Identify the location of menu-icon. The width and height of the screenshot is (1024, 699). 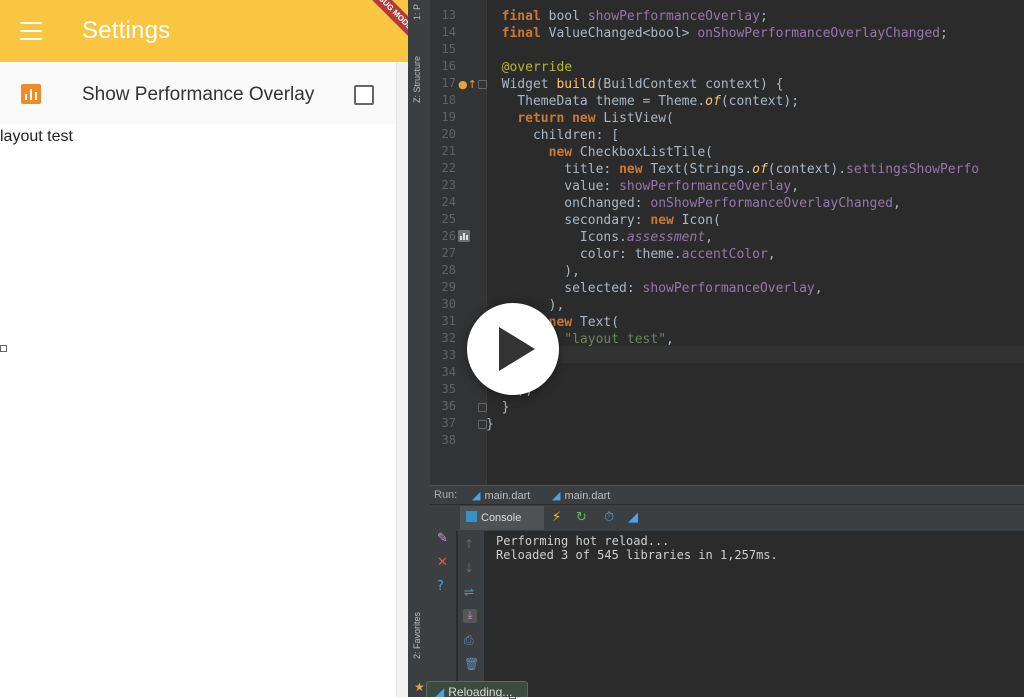
(31, 31).